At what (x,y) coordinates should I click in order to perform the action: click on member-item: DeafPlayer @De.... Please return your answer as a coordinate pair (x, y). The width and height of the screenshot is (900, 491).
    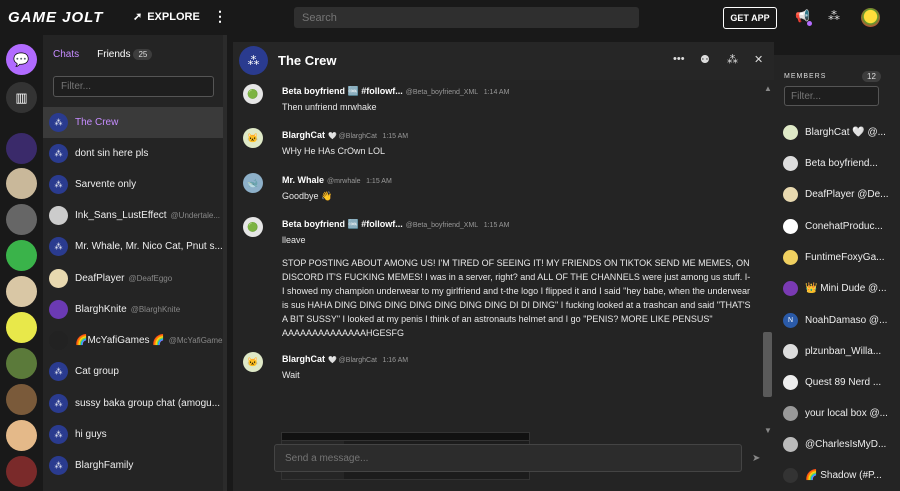
    Looking at the image, I should click on (841, 194).